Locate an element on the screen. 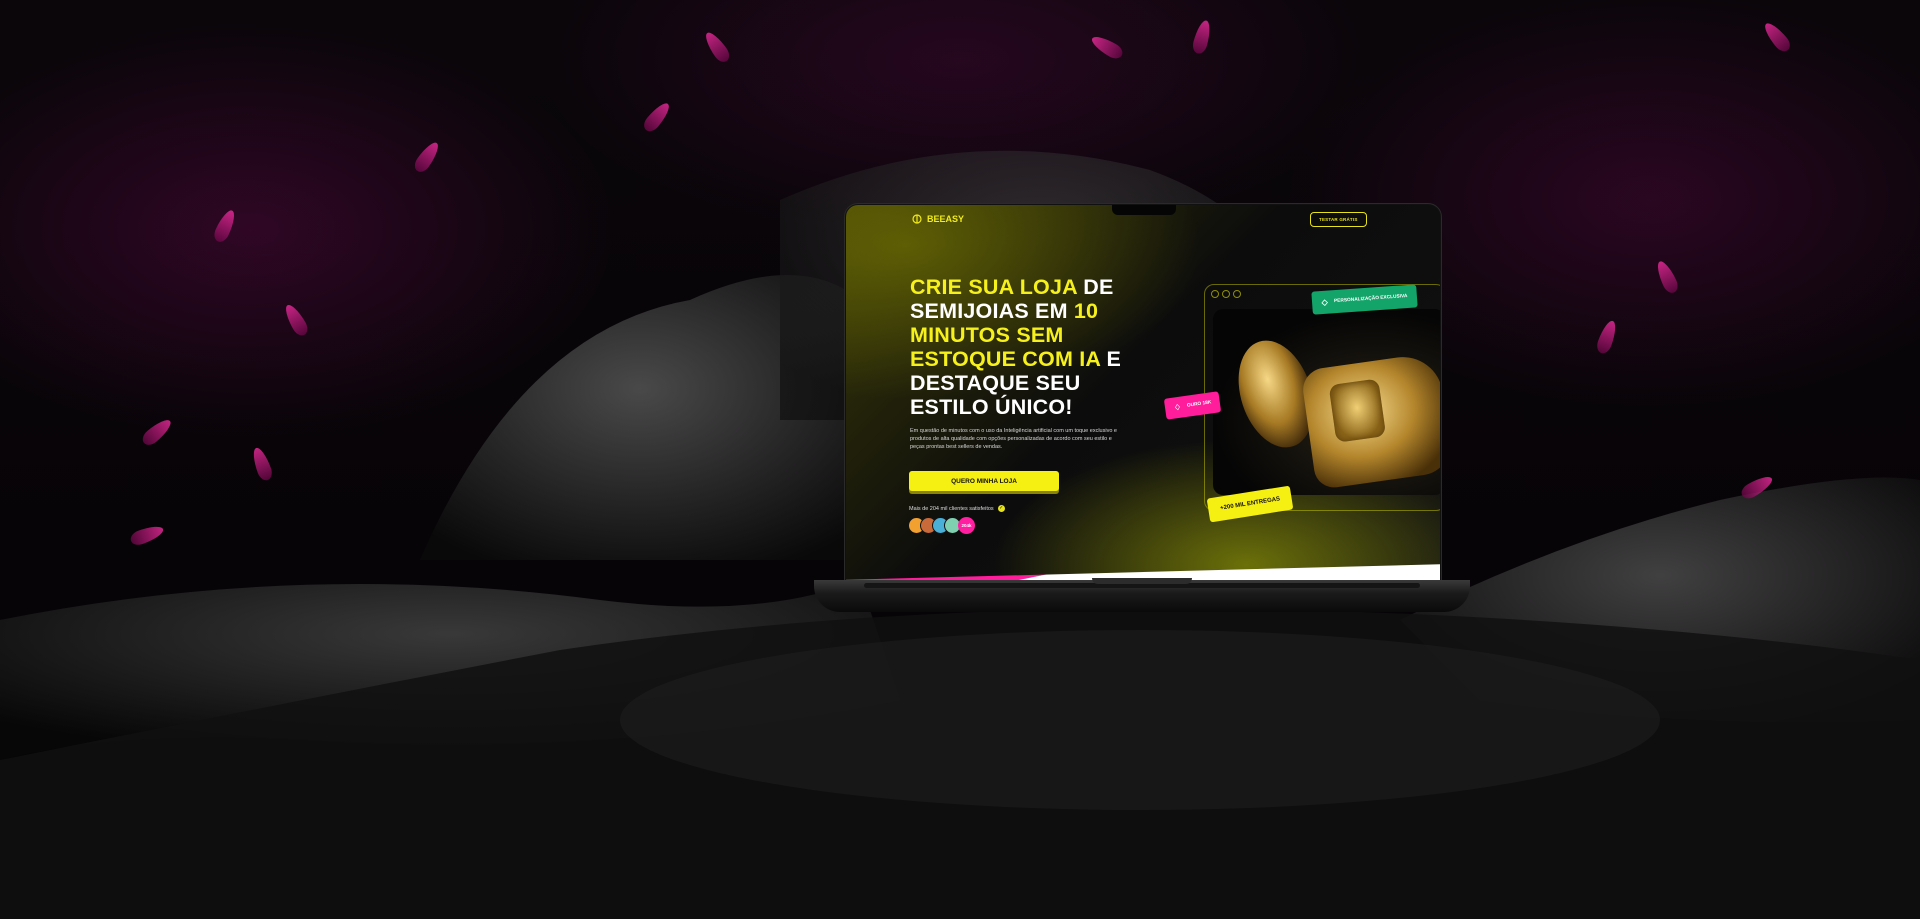 The height and width of the screenshot is (919, 1920). headline-highlight-1: Crie sua loja is located at coordinates (994, 287).